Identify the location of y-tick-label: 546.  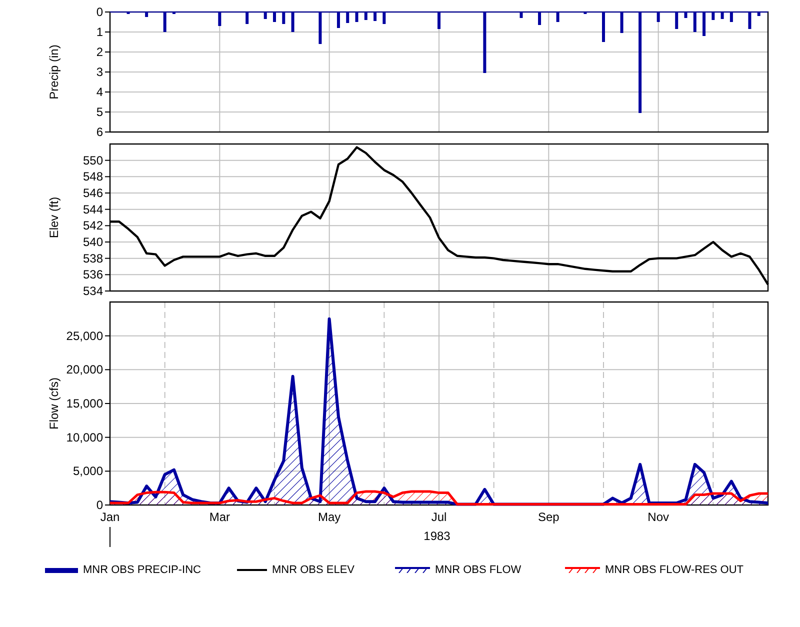
(92, 193).